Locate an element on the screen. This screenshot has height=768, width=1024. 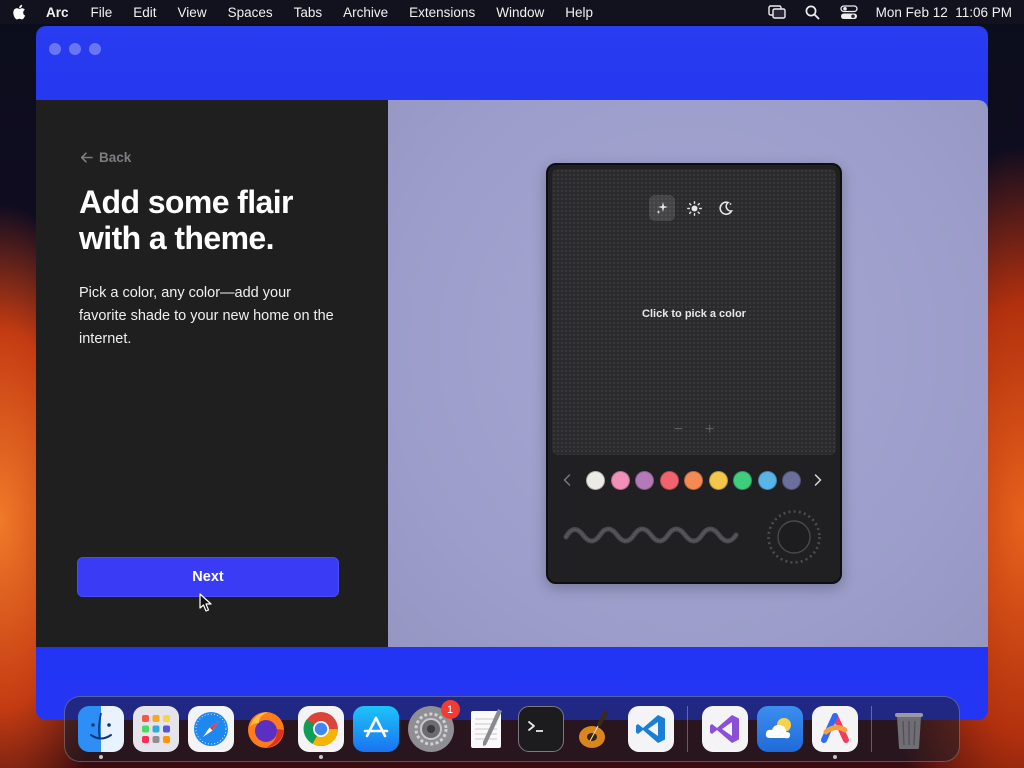
menu-archive: Archive is located at coordinates (365, 12).